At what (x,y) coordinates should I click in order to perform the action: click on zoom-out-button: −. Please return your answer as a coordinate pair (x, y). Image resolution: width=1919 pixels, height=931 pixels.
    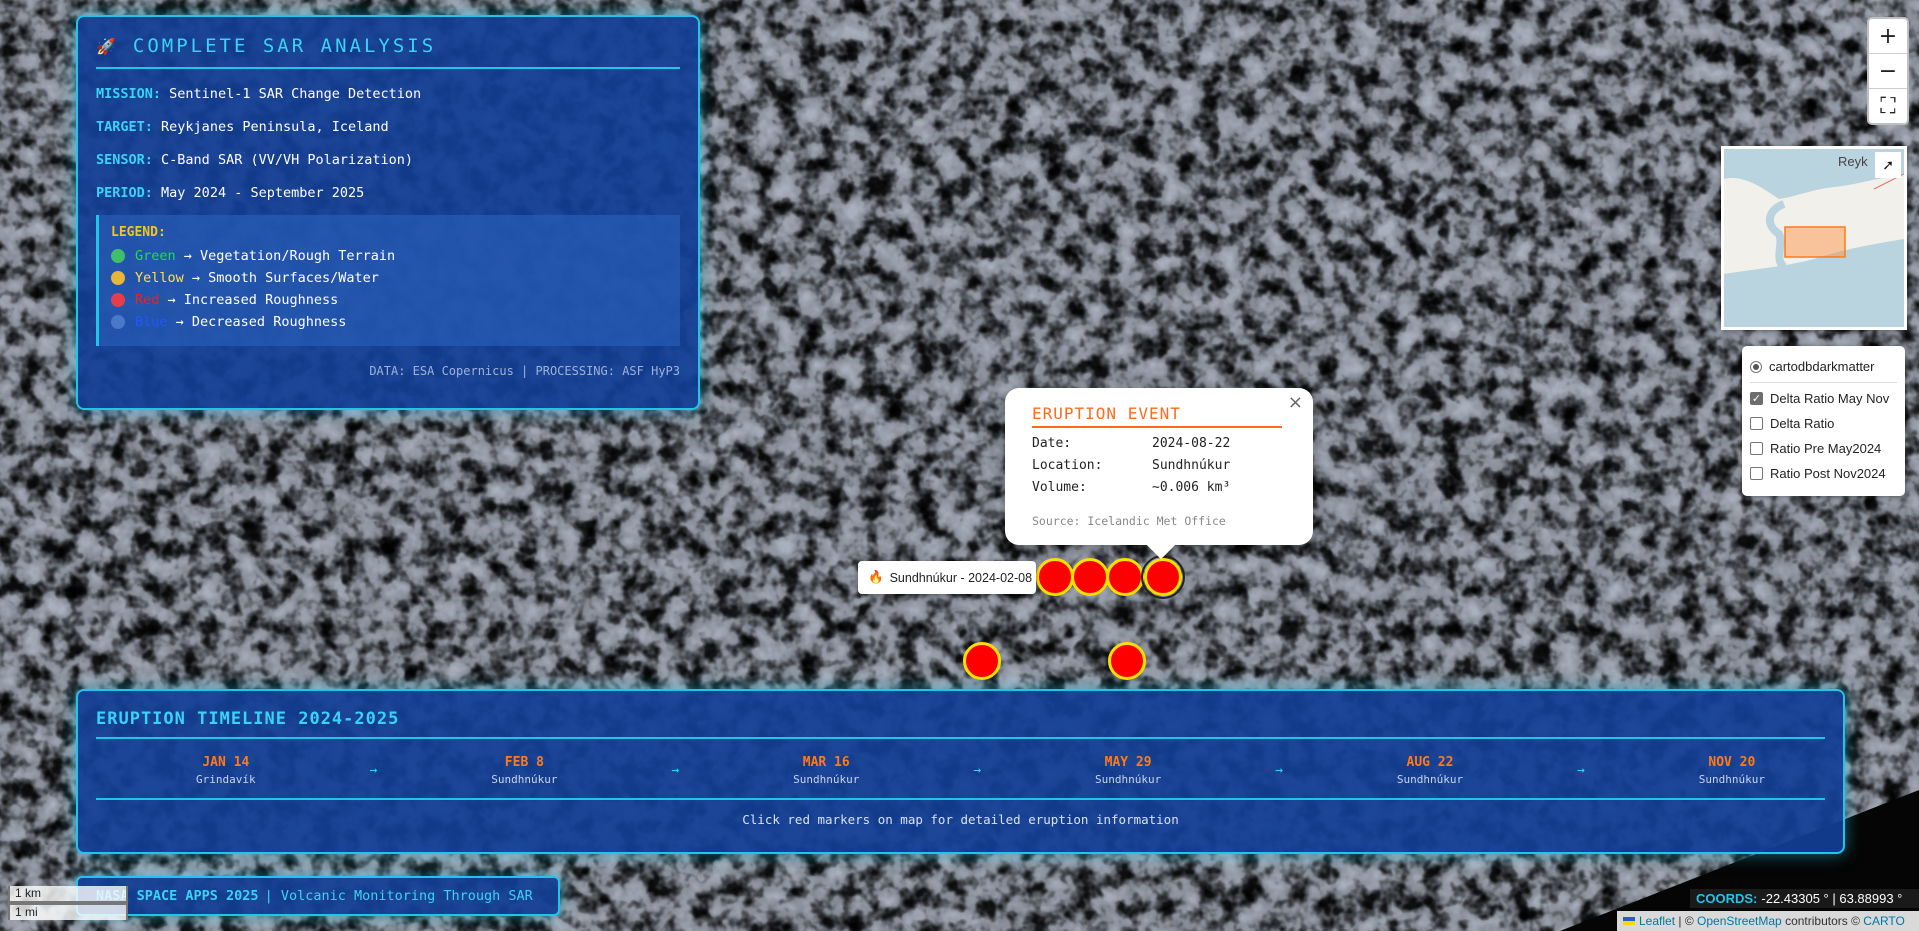
    Looking at the image, I should click on (1888, 71).